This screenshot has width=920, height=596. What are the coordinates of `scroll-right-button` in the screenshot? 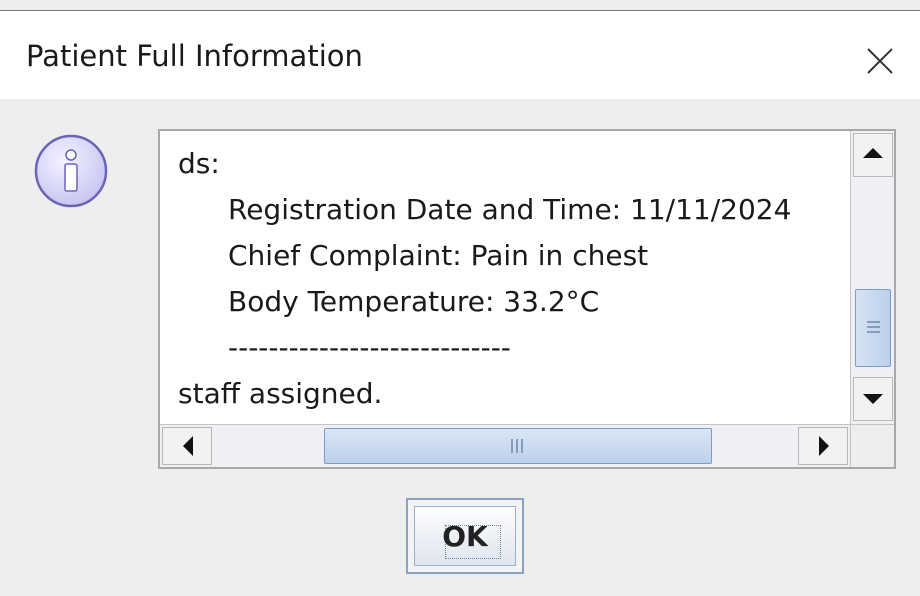 It's located at (823, 446).